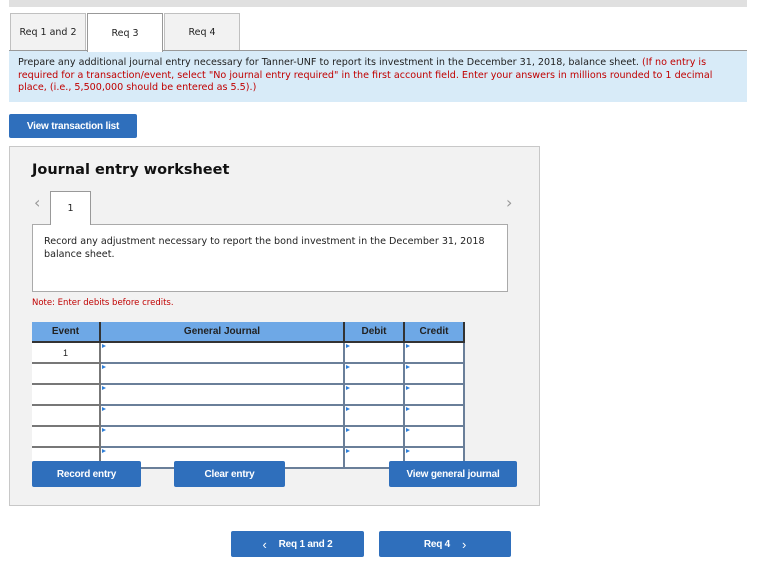 Image resolution: width=769 pixels, height=565 pixels. What do you see at coordinates (66, 353) in the screenshot?
I see `event-cell: 1` at bounding box center [66, 353].